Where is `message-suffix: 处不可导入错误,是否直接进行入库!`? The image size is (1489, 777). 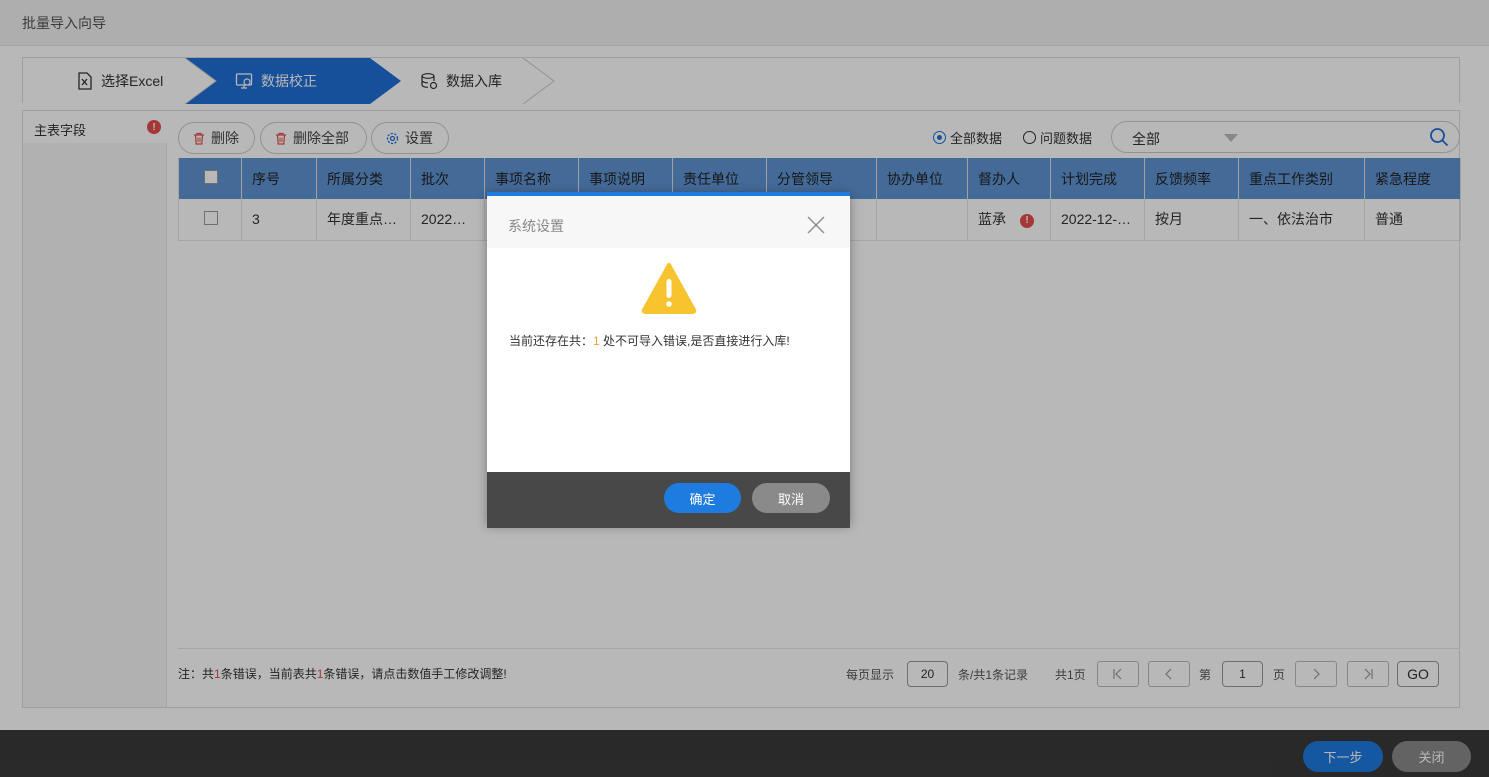
message-suffix: 处不可导入错误,是否直接进行入库! is located at coordinates (694, 341).